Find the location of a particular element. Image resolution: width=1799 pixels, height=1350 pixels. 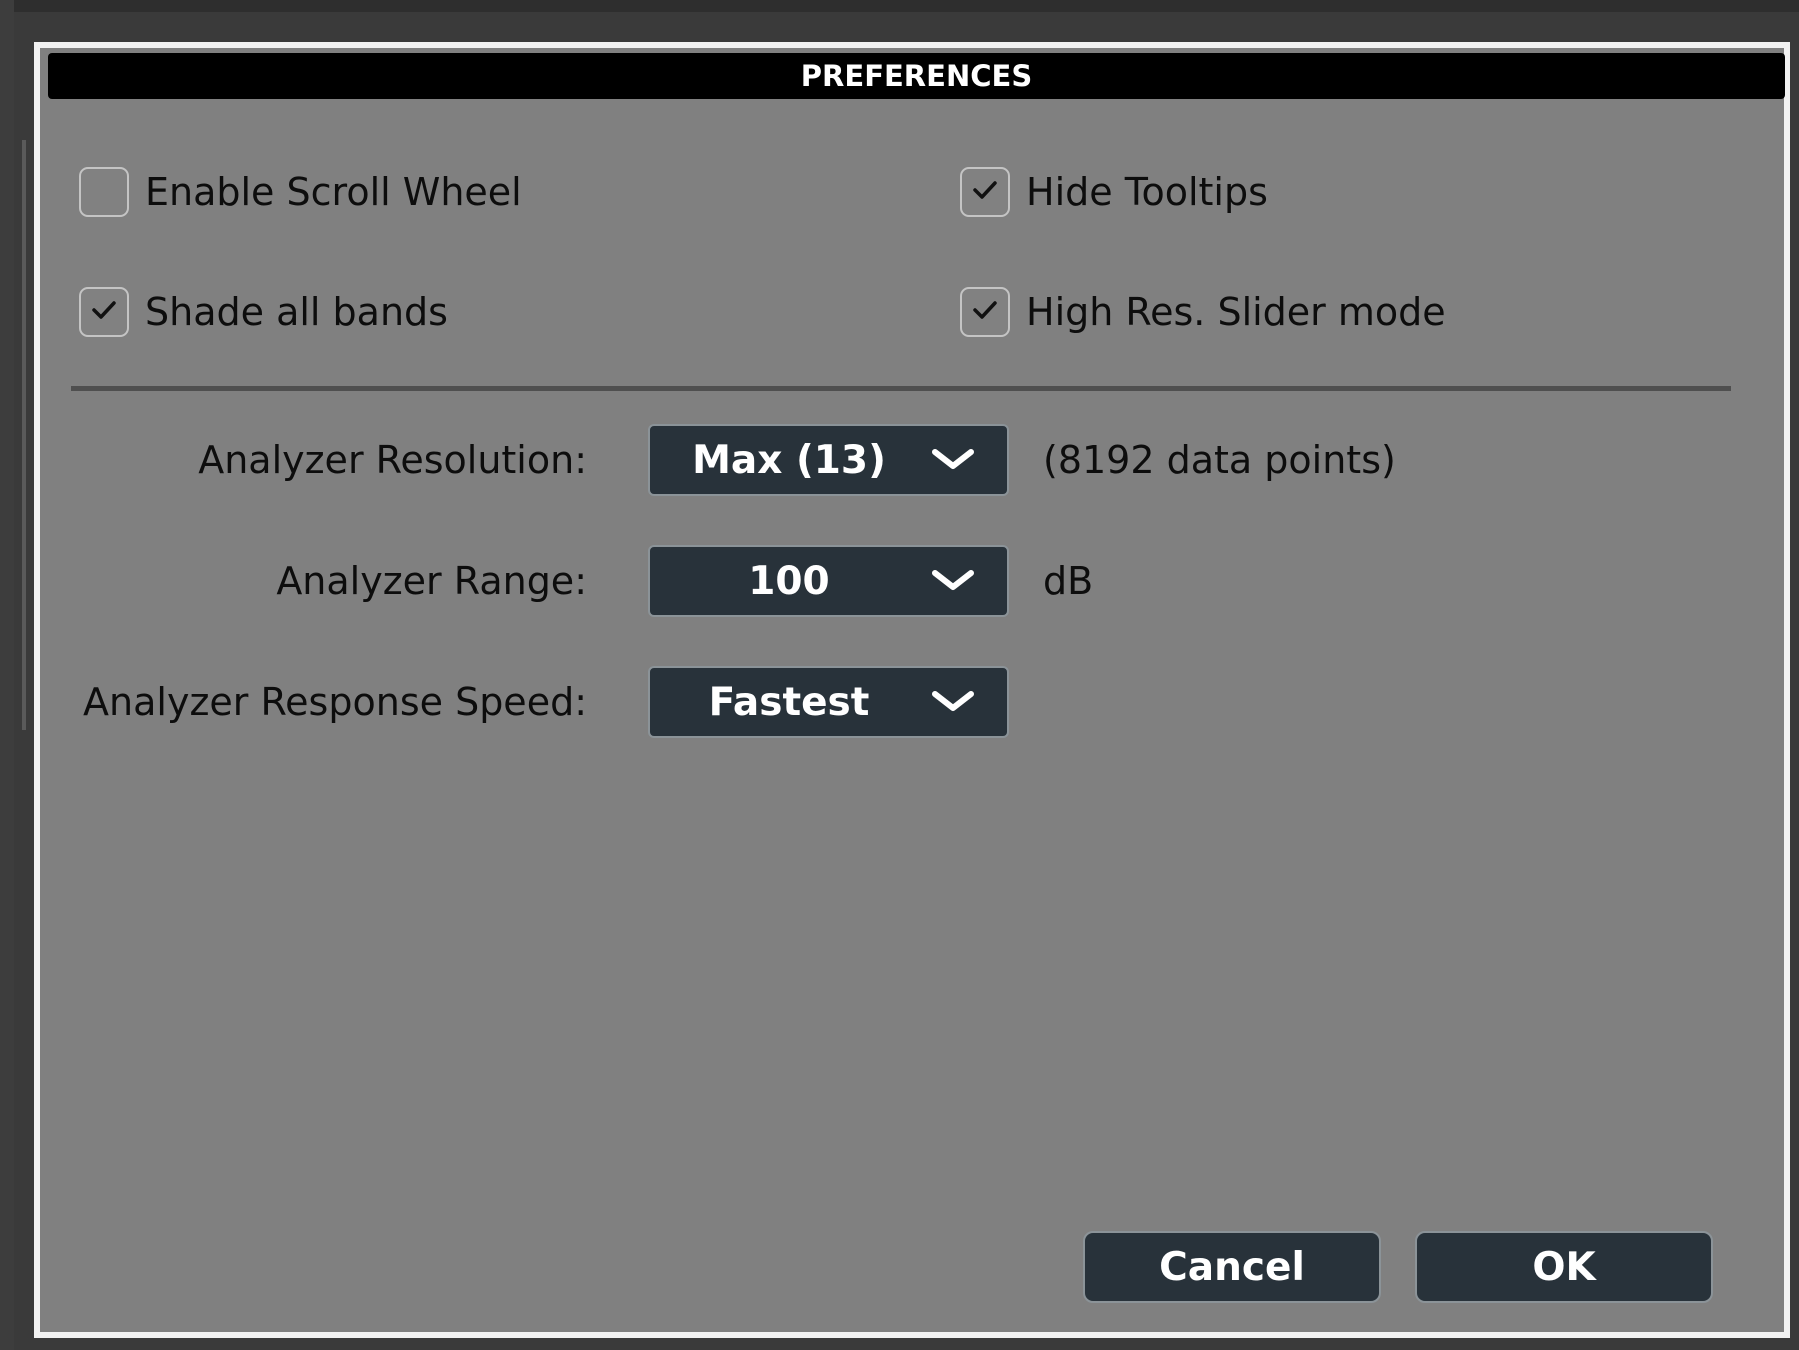

checkbox-row-hide-tooltips: Hide Tooltips is located at coordinates (1114, 192).